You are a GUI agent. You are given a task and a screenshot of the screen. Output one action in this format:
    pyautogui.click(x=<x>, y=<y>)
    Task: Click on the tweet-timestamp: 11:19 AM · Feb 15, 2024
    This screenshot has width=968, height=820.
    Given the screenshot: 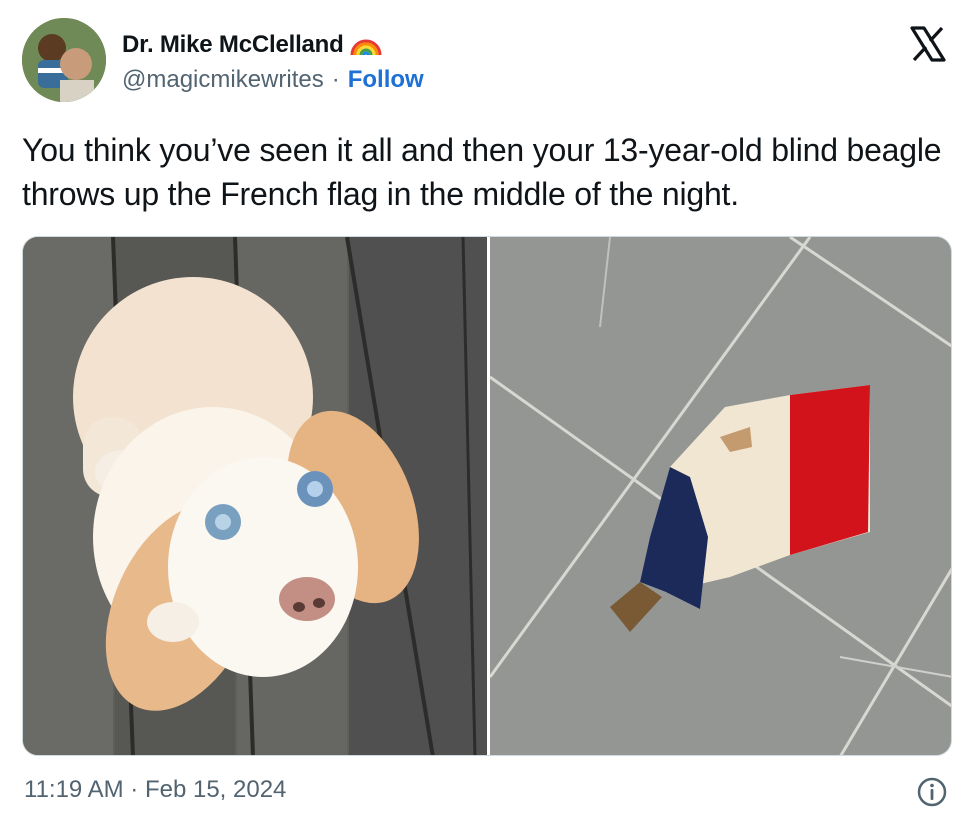 What is the action you would take?
    pyautogui.click(x=155, y=790)
    